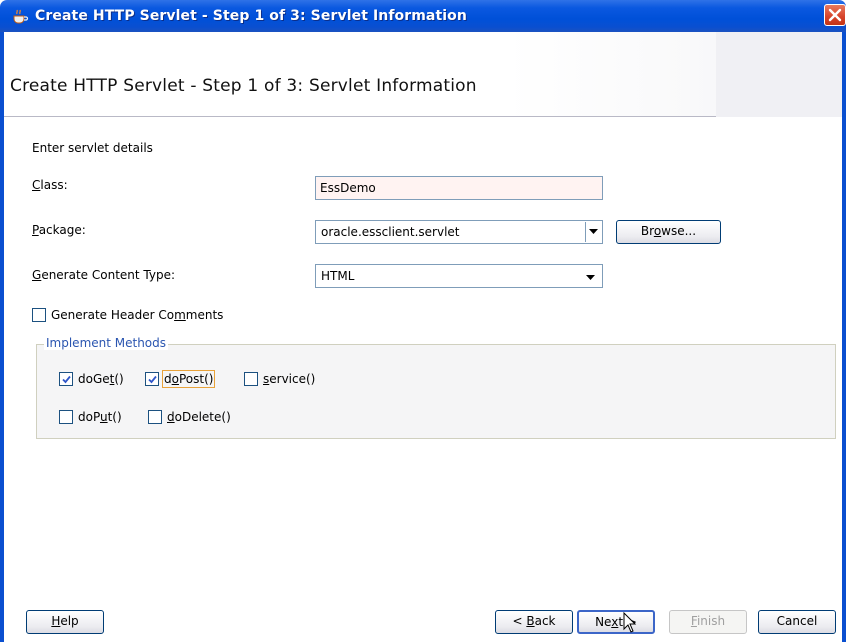  What do you see at coordinates (113, 315) in the screenshot?
I see `header-comments-label-pre: Generate Header Co` at bounding box center [113, 315].